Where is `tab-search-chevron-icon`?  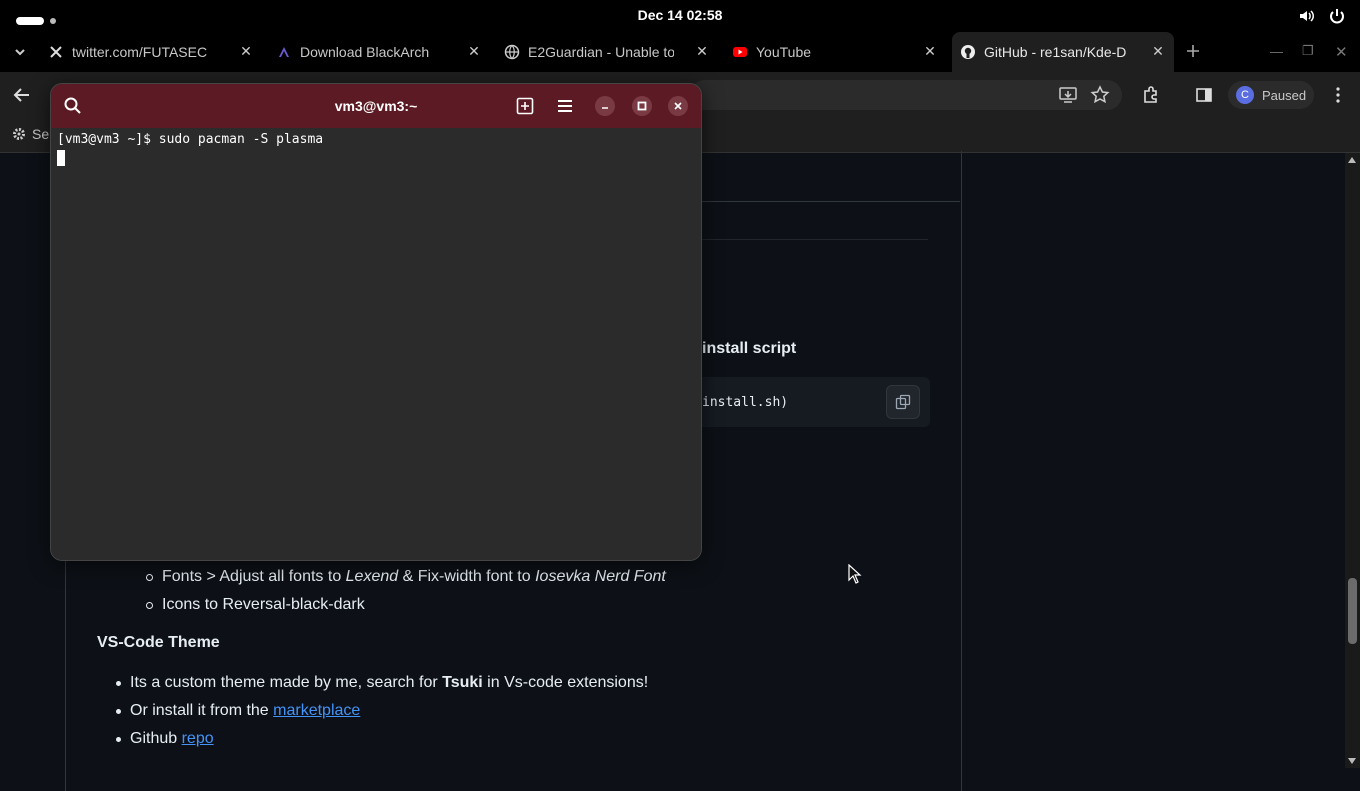 tab-search-chevron-icon is located at coordinates (20, 52).